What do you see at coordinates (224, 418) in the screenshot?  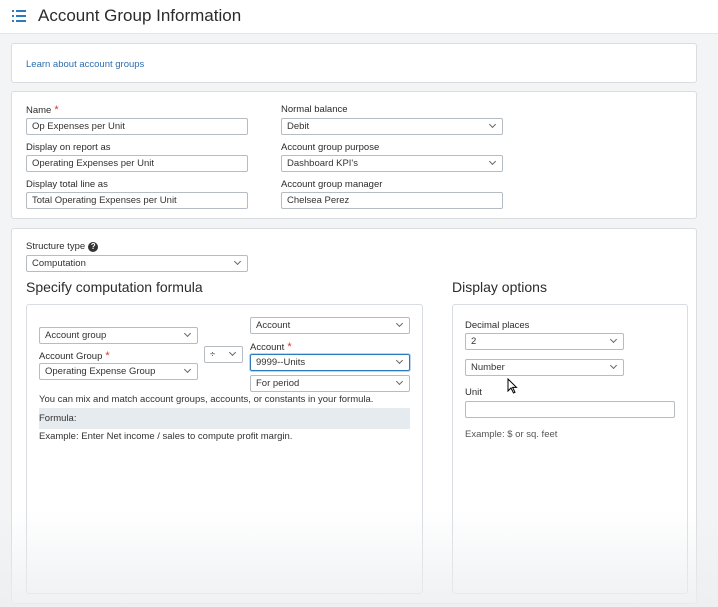 I see `formula-bar` at bounding box center [224, 418].